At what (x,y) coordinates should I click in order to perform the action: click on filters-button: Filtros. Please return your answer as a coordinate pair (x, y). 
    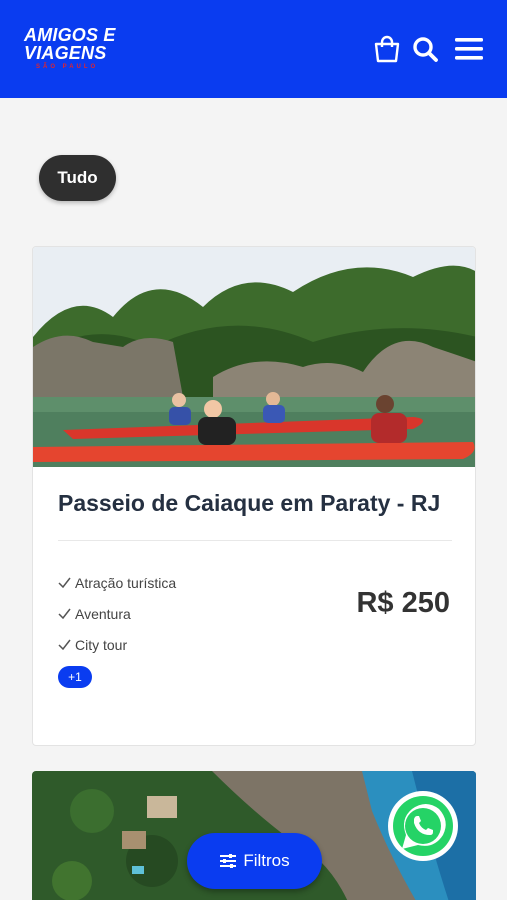
    Looking at the image, I should click on (254, 861).